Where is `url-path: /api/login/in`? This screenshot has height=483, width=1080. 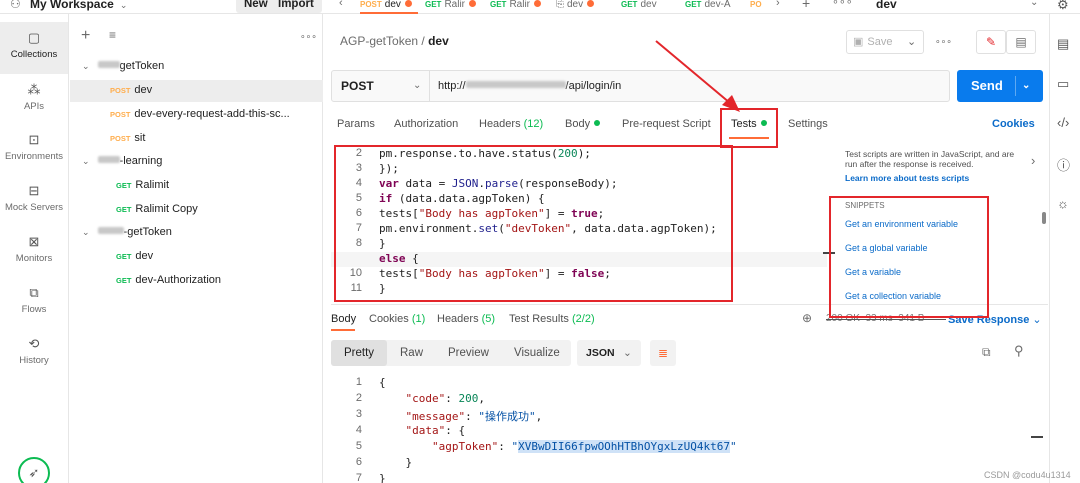 url-path: /api/login/in is located at coordinates (593, 86).